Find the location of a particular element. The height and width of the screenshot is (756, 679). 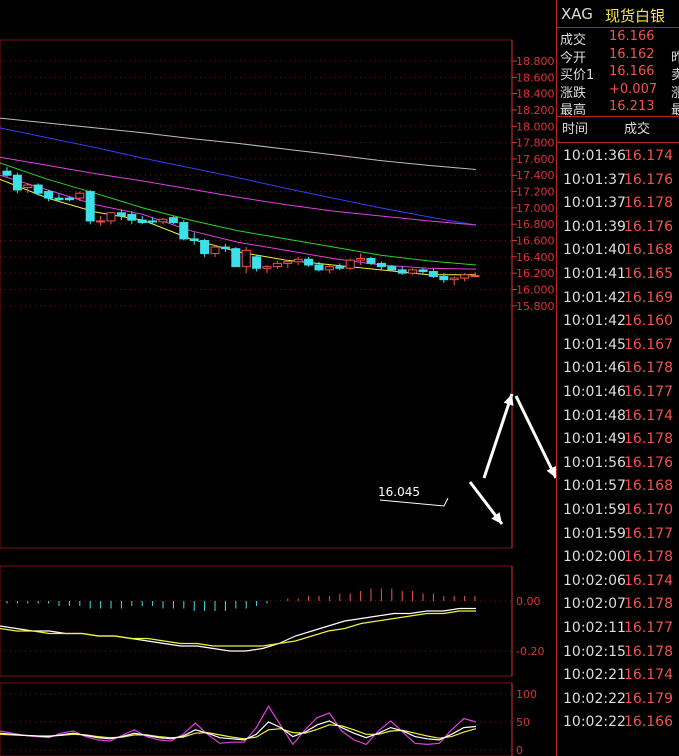

quote-extra-label: 涨 is located at coordinates (675, 93).